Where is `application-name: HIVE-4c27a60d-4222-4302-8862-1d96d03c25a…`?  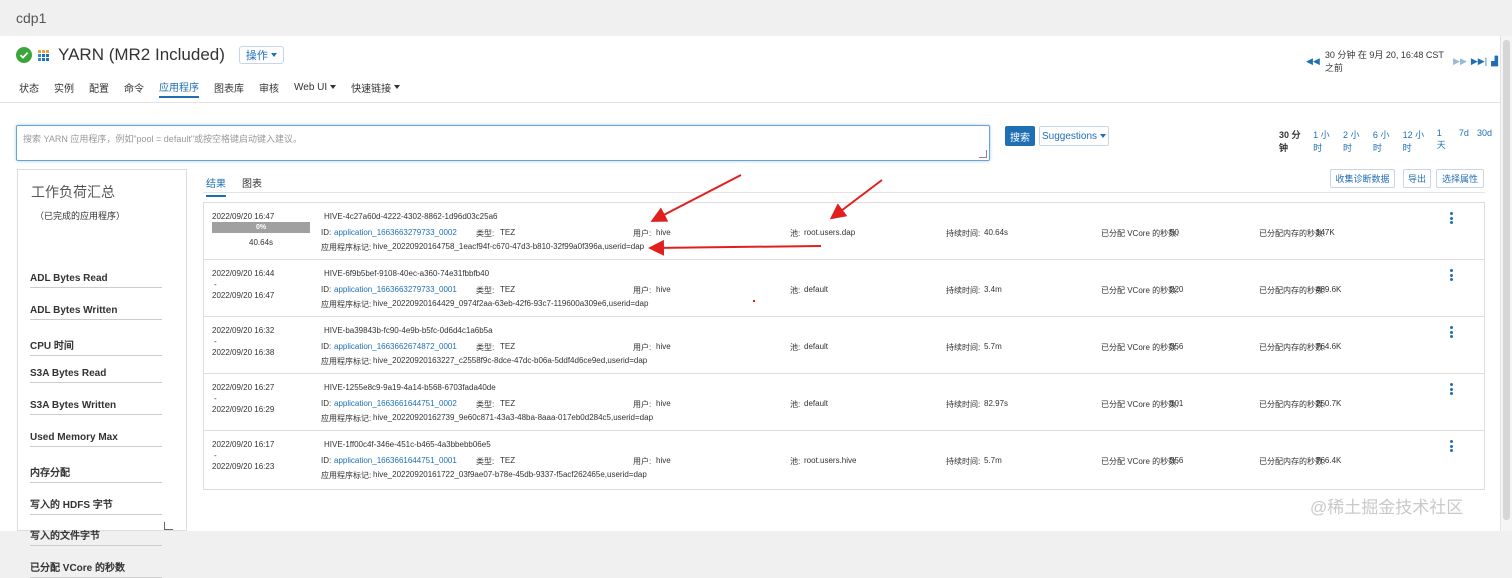
application-name: HIVE-4c27a60d-4222-4302-8862-1d96d03c25a… is located at coordinates (411, 216).